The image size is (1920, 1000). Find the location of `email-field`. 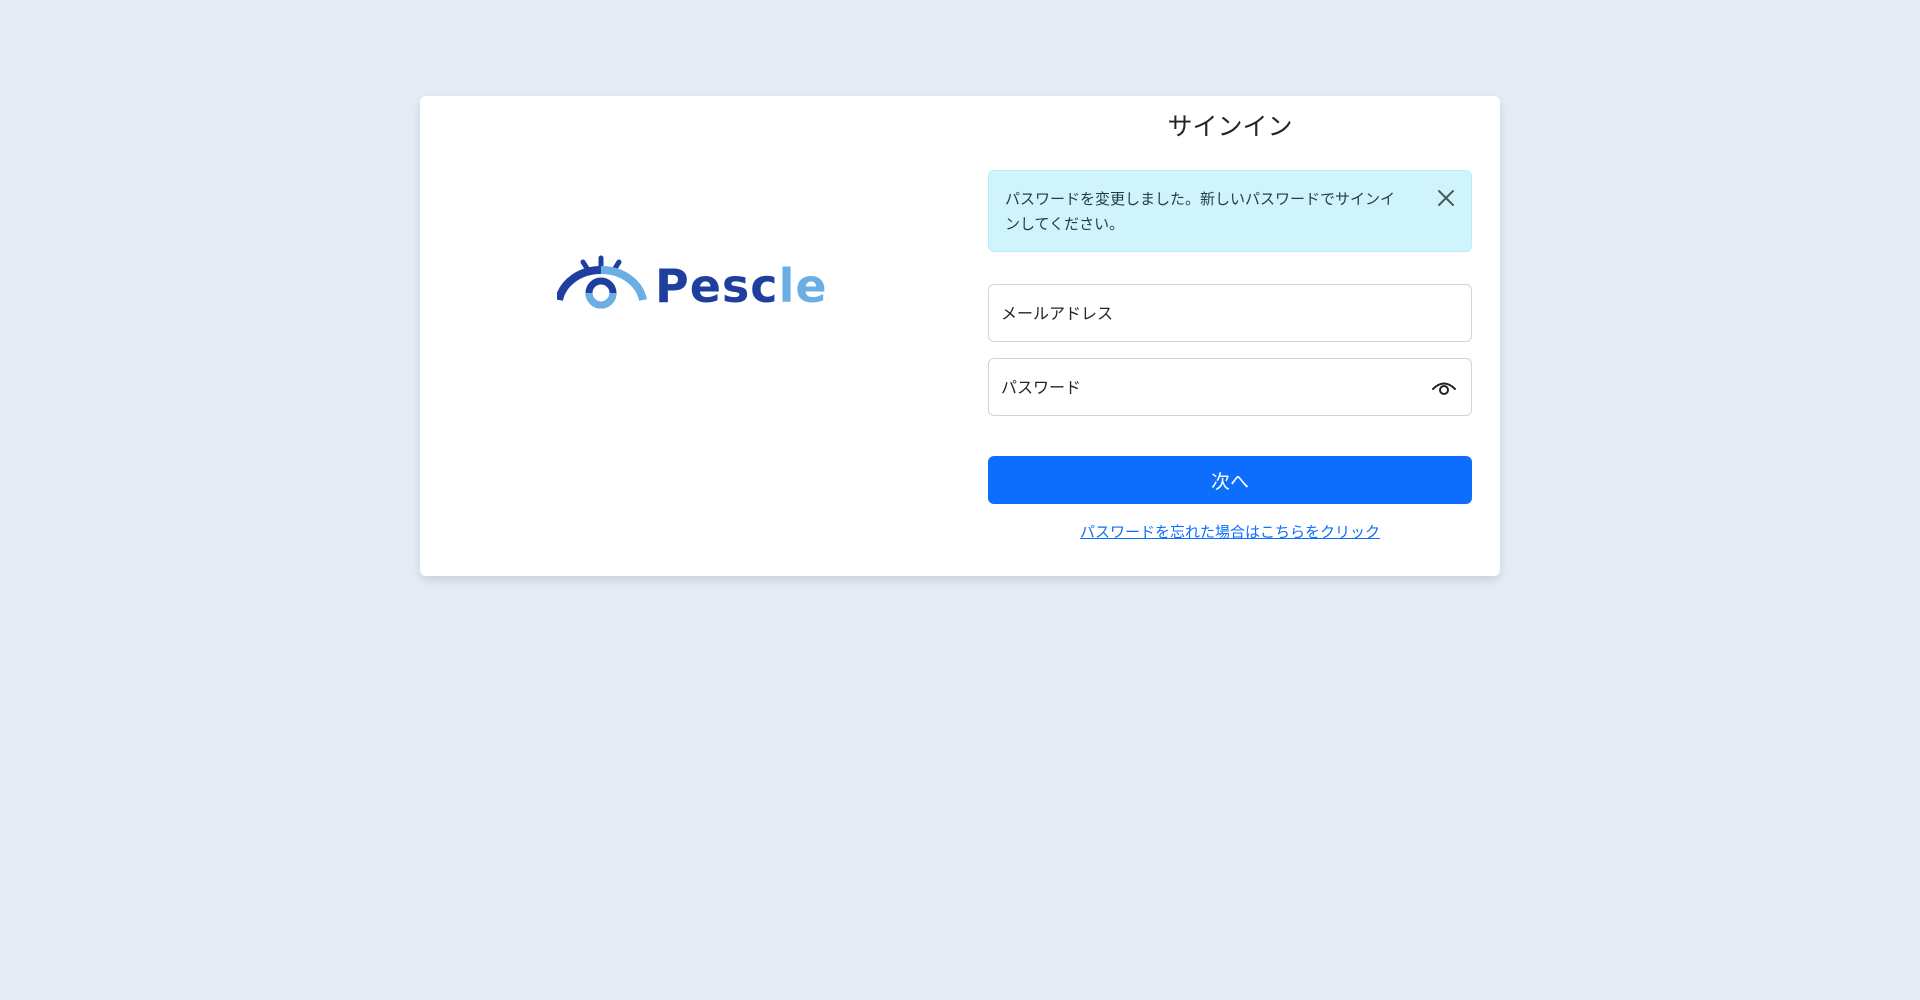

email-field is located at coordinates (1230, 313).